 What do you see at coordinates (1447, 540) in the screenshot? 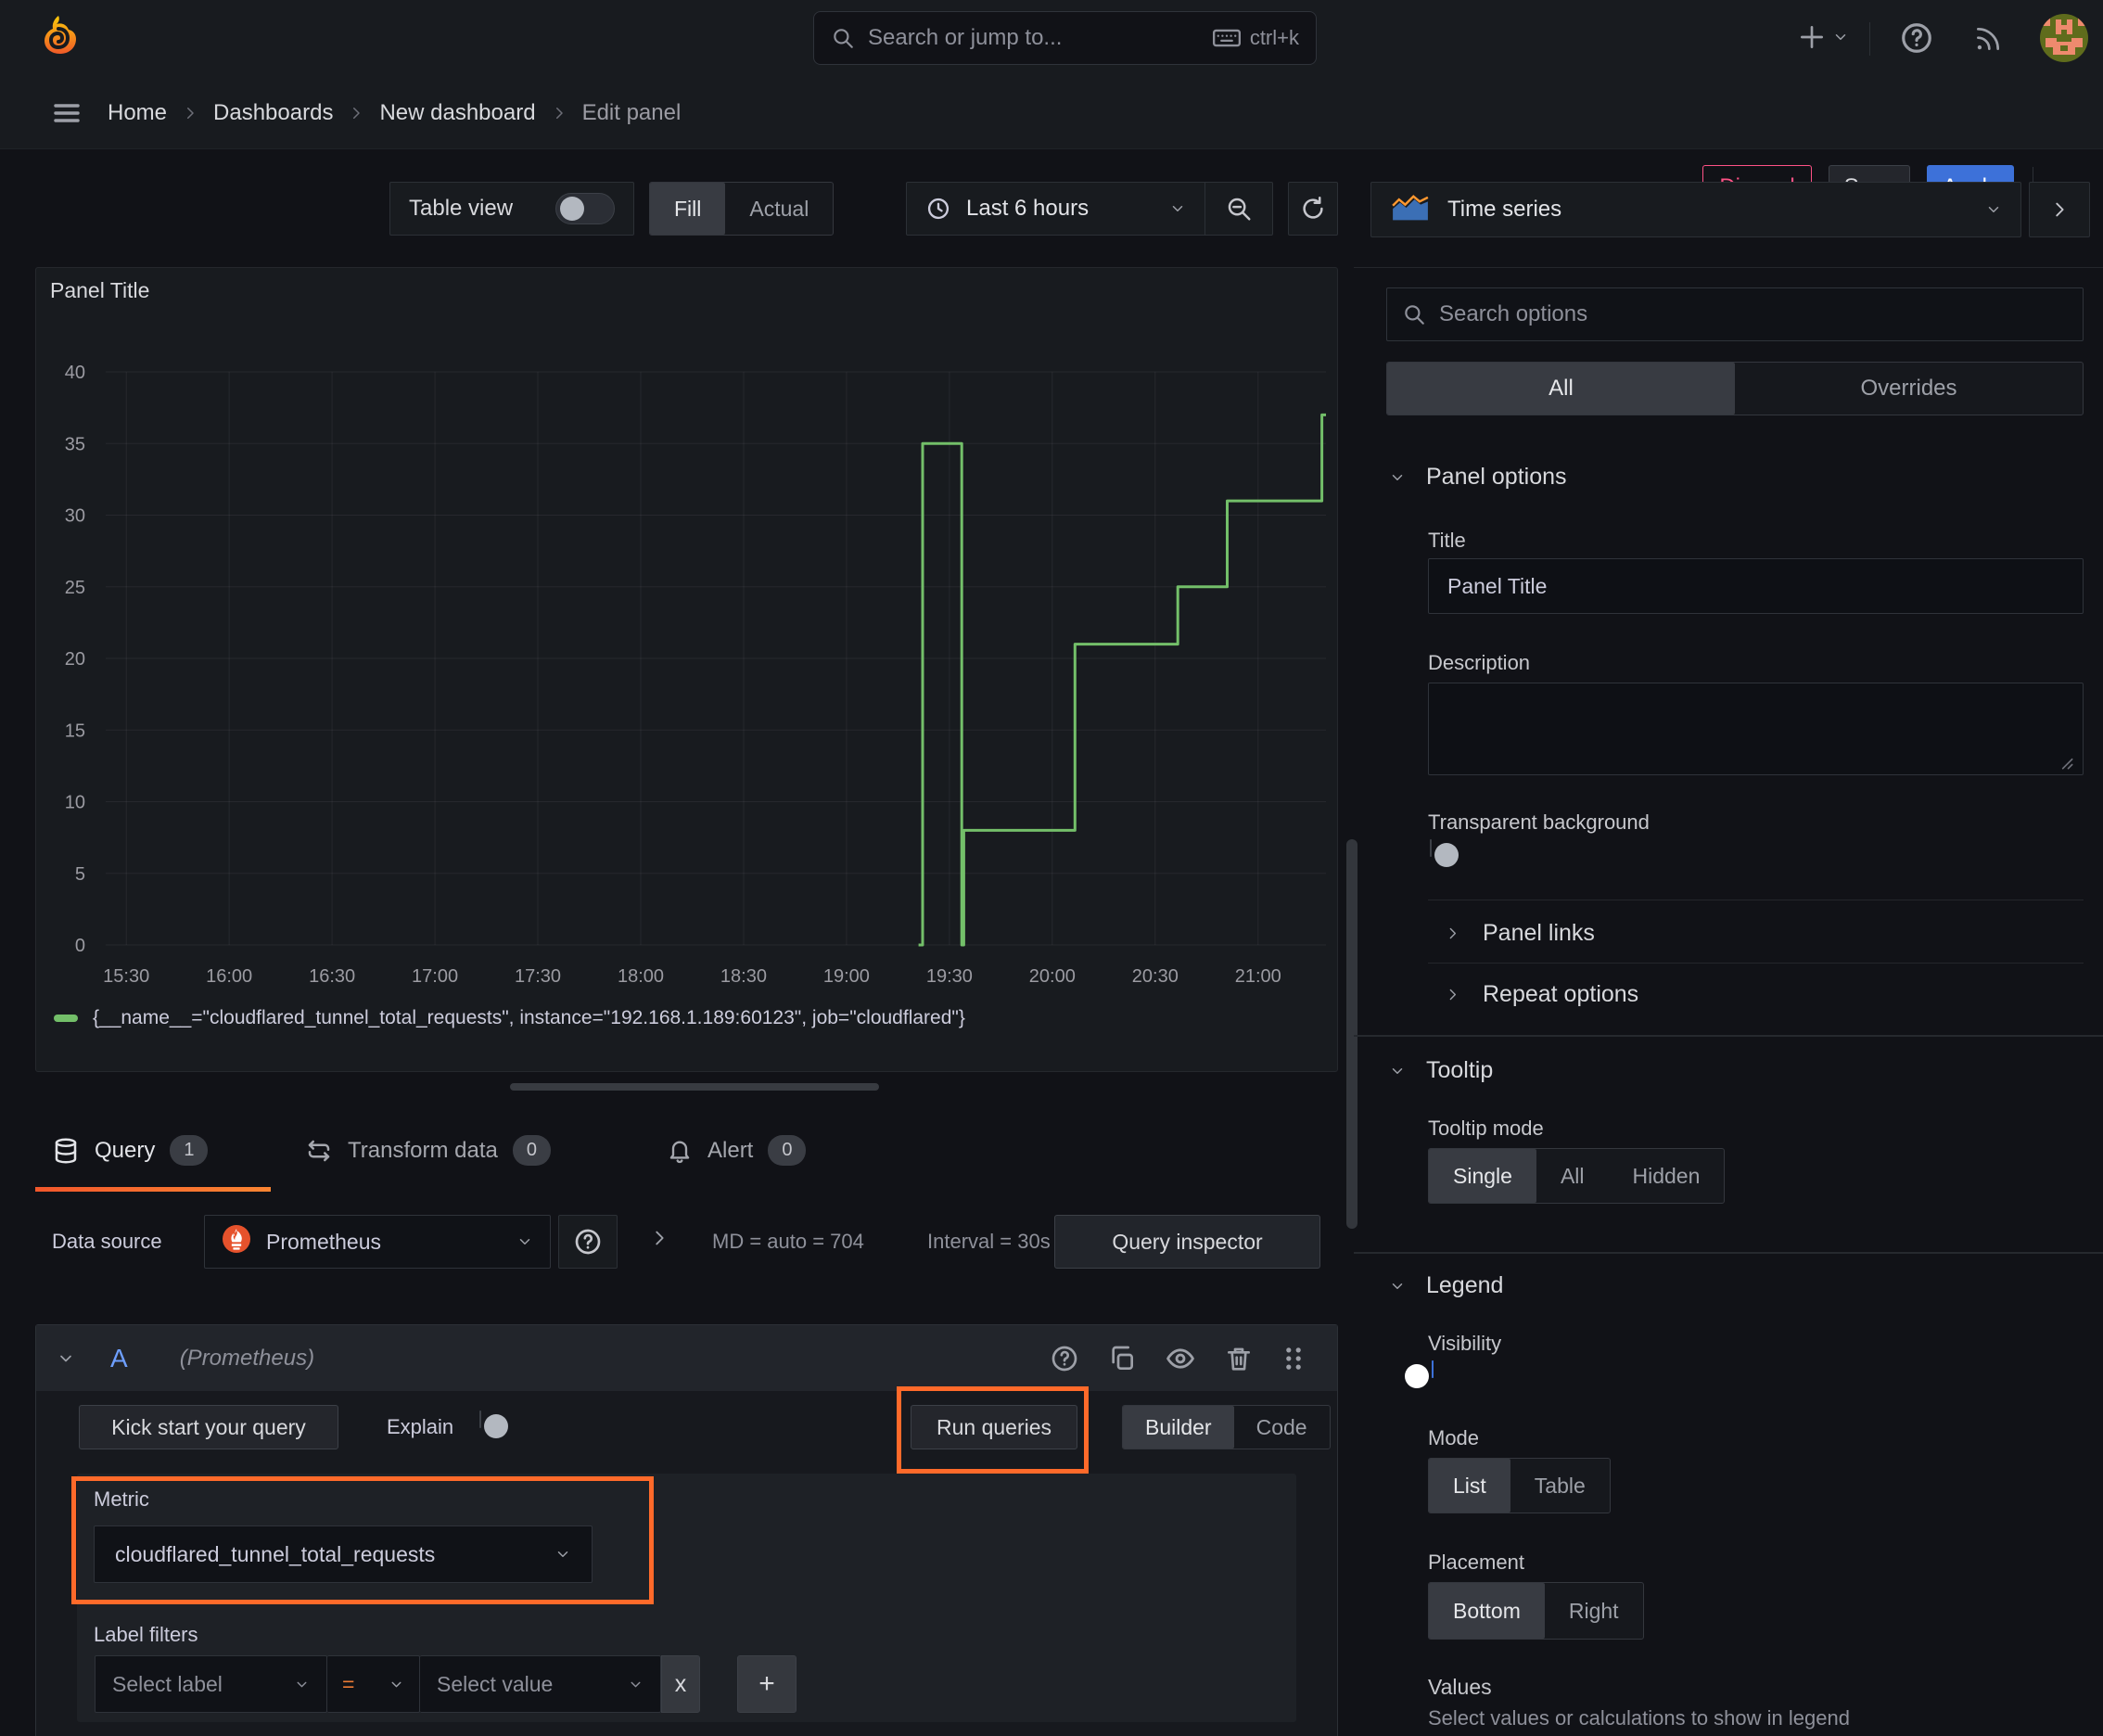
I see `title-label: Title` at bounding box center [1447, 540].